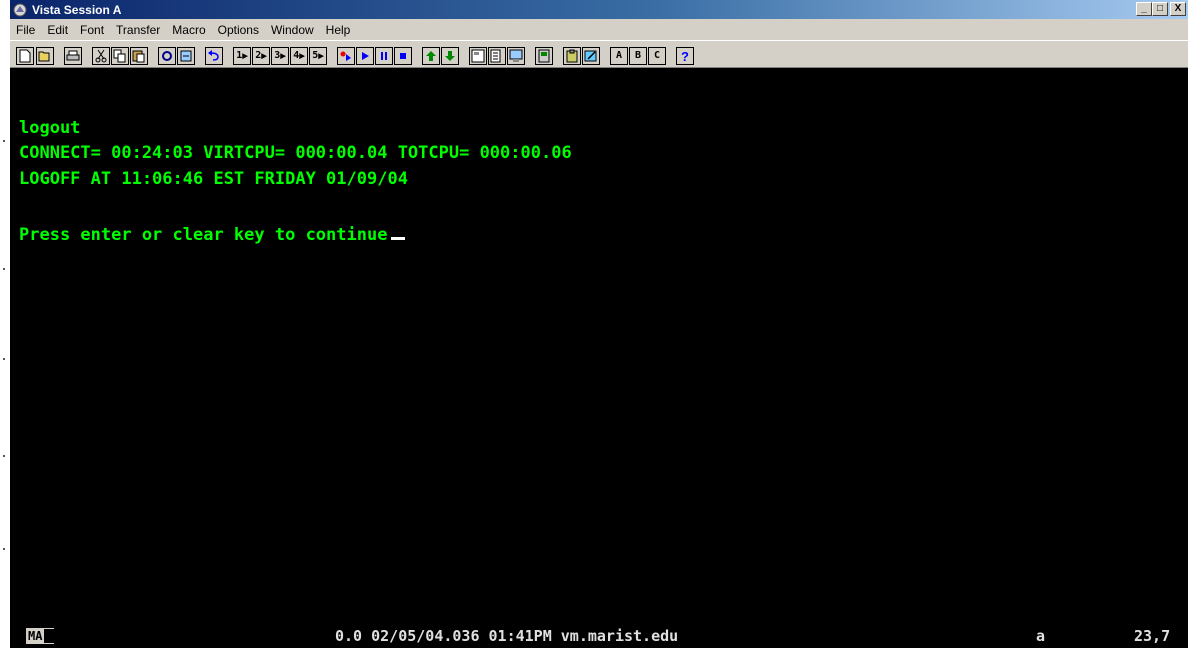 The width and height of the screenshot is (1188, 648). Describe the element at coordinates (1041, 636) in the screenshot. I see `status-session-letter: a` at that location.